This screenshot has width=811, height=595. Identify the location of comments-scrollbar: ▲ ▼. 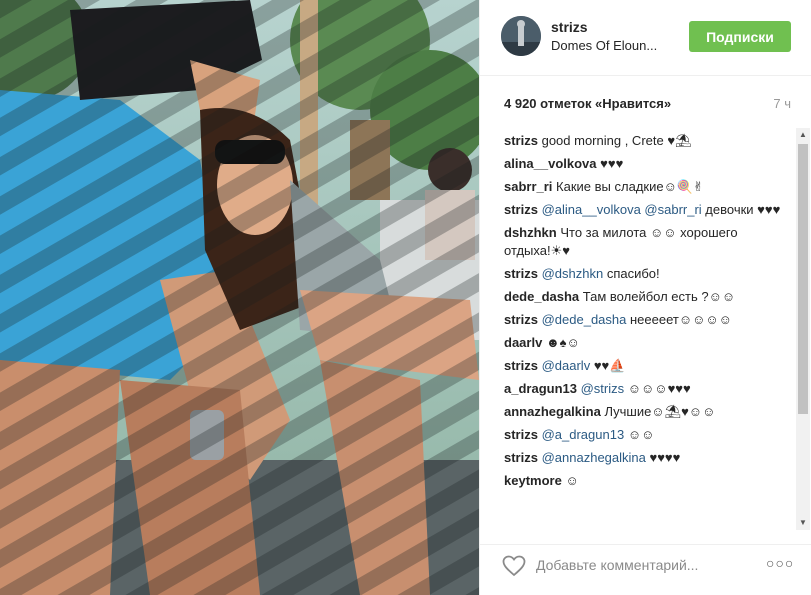
(803, 329).